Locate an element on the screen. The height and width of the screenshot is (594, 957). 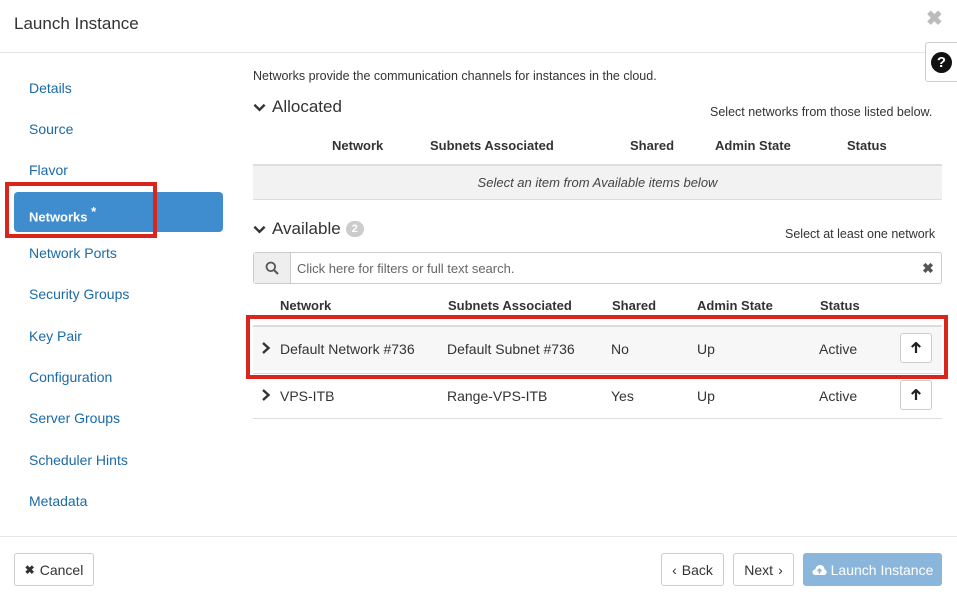
sidebar-item-security-groups: Security Groups is located at coordinates (79, 294).